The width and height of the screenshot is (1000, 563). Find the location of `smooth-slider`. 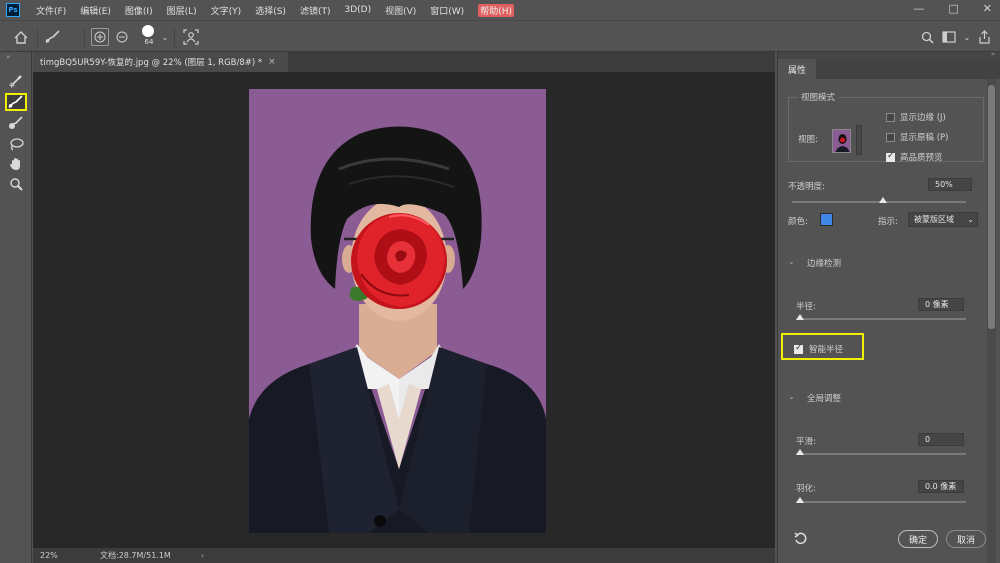

smooth-slider is located at coordinates (881, 454).